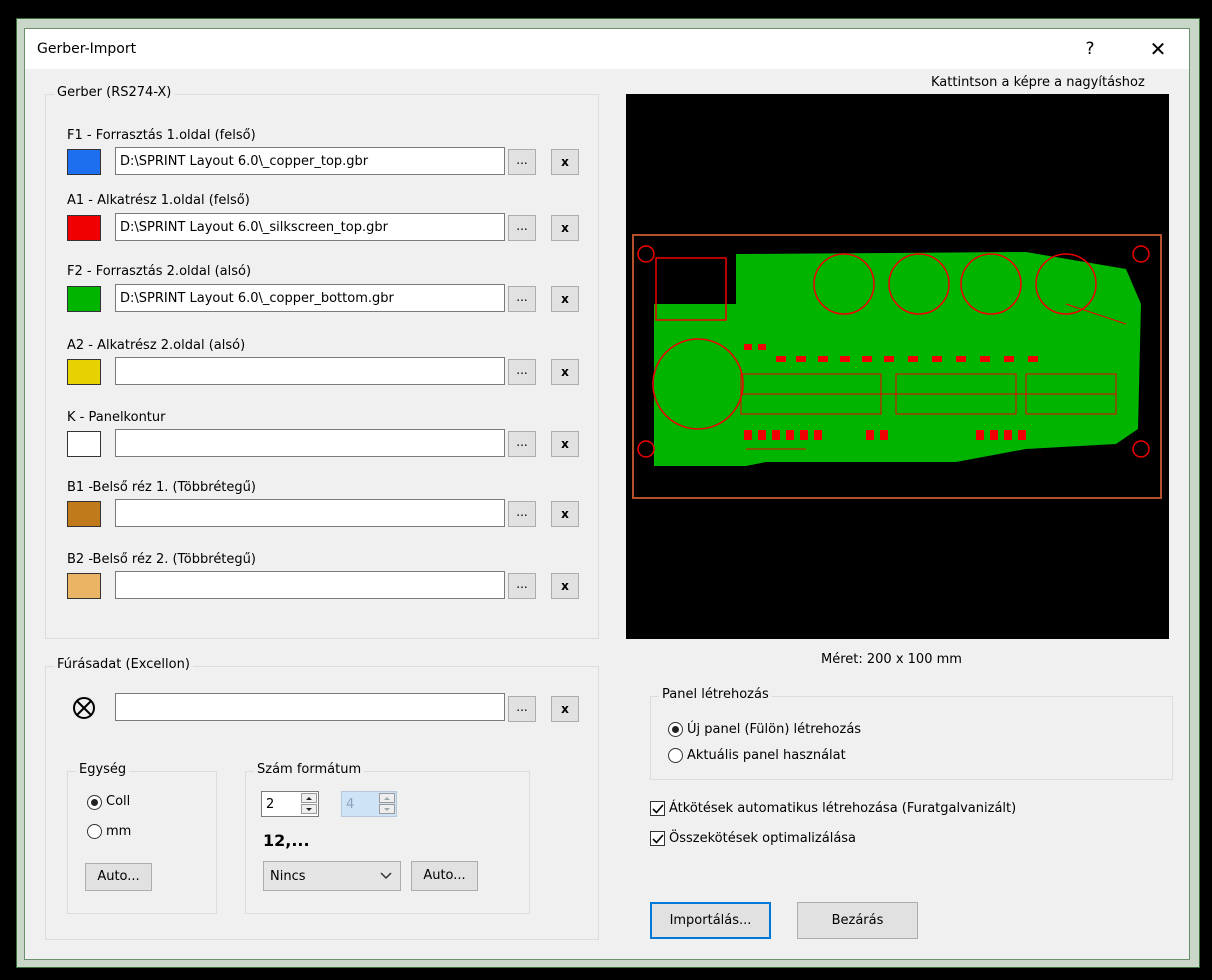  Describe the element at coordinates (310, 161) in the screenshot. I see `layer-file-path: D:\SPRINT Layout 6.0\_copper_top.gbr` at that location.